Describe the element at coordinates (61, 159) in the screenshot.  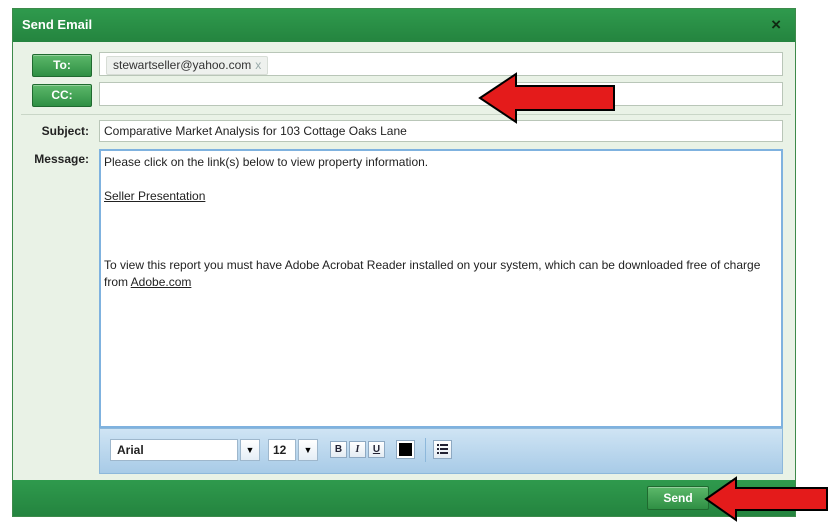
I see `message-label: Message:` at that location.